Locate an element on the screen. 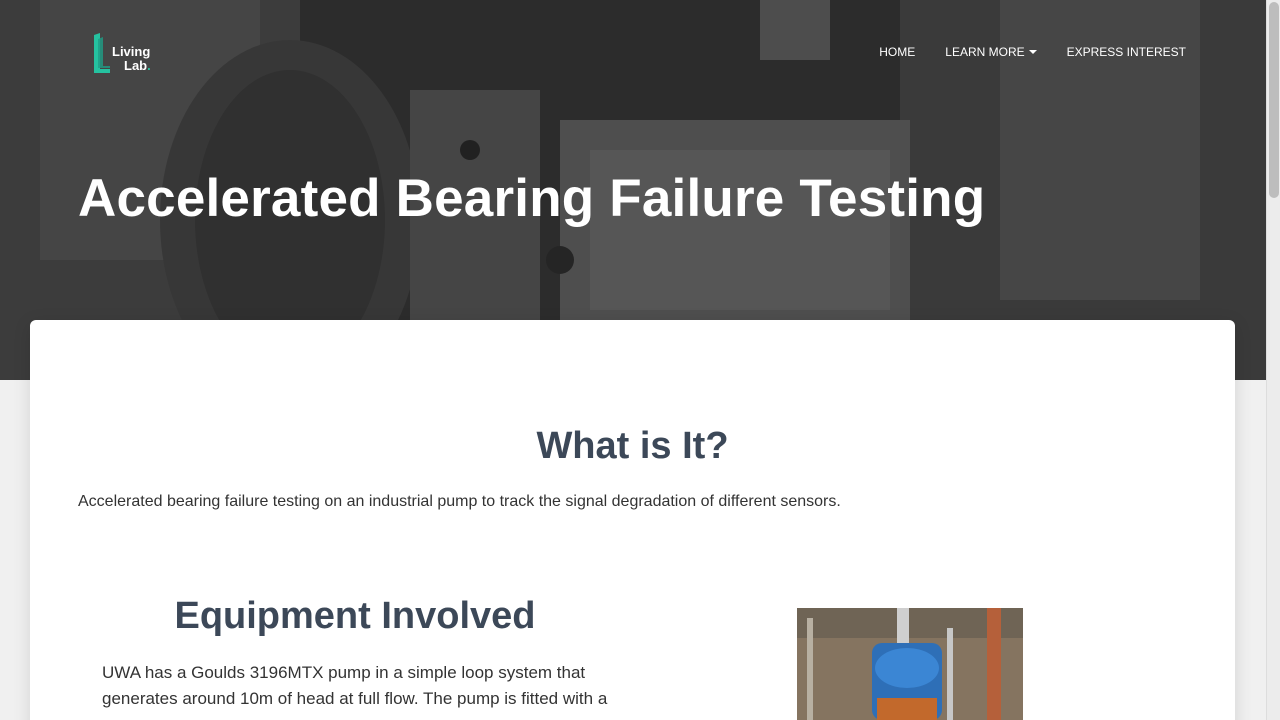 The image size is (1280, 720). logo-text: Living Lab. is located at coordinates (131, 59).